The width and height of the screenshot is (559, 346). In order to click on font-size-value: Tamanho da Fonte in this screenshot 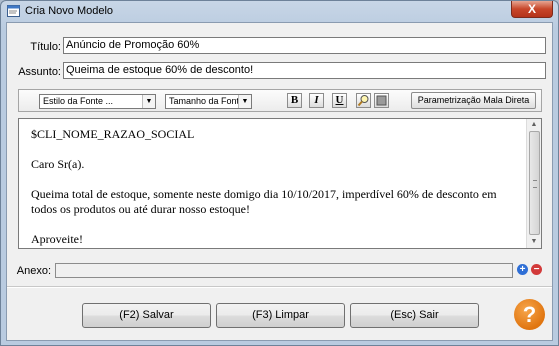, I will do `click(207, 101)`.